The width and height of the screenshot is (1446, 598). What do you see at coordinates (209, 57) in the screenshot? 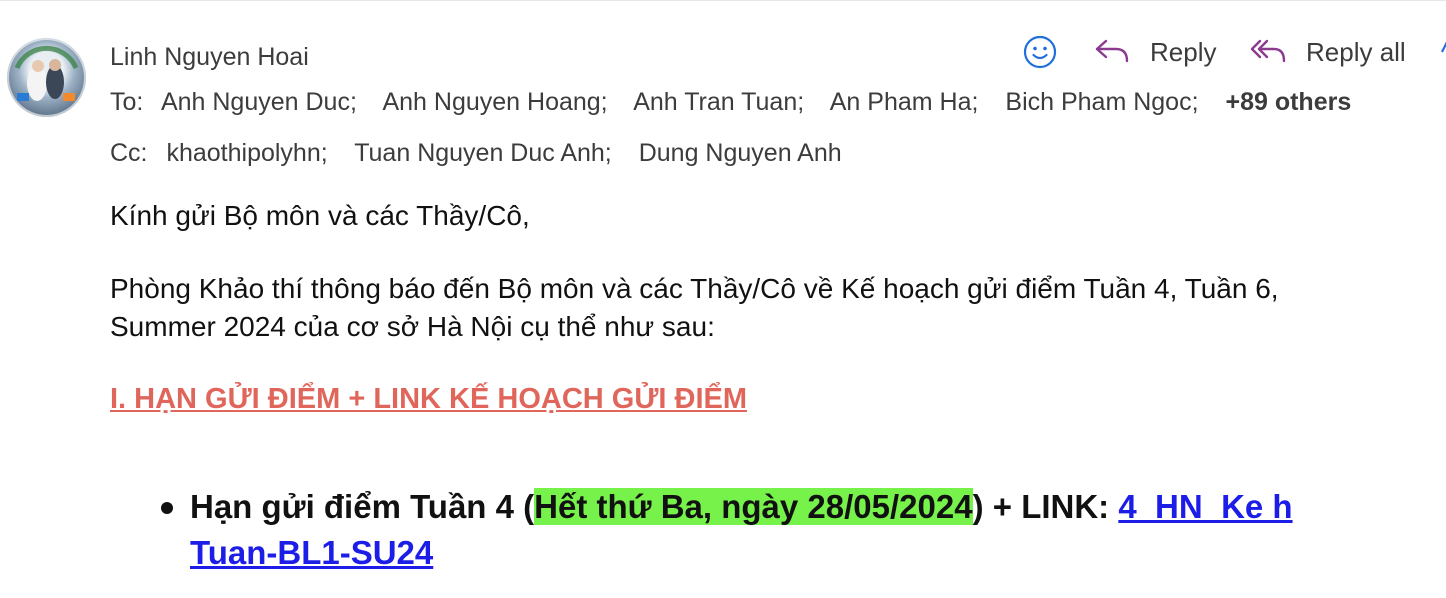
I see `sender-name: Linh Nguyen Hoai` at bounding box center [209, 57].